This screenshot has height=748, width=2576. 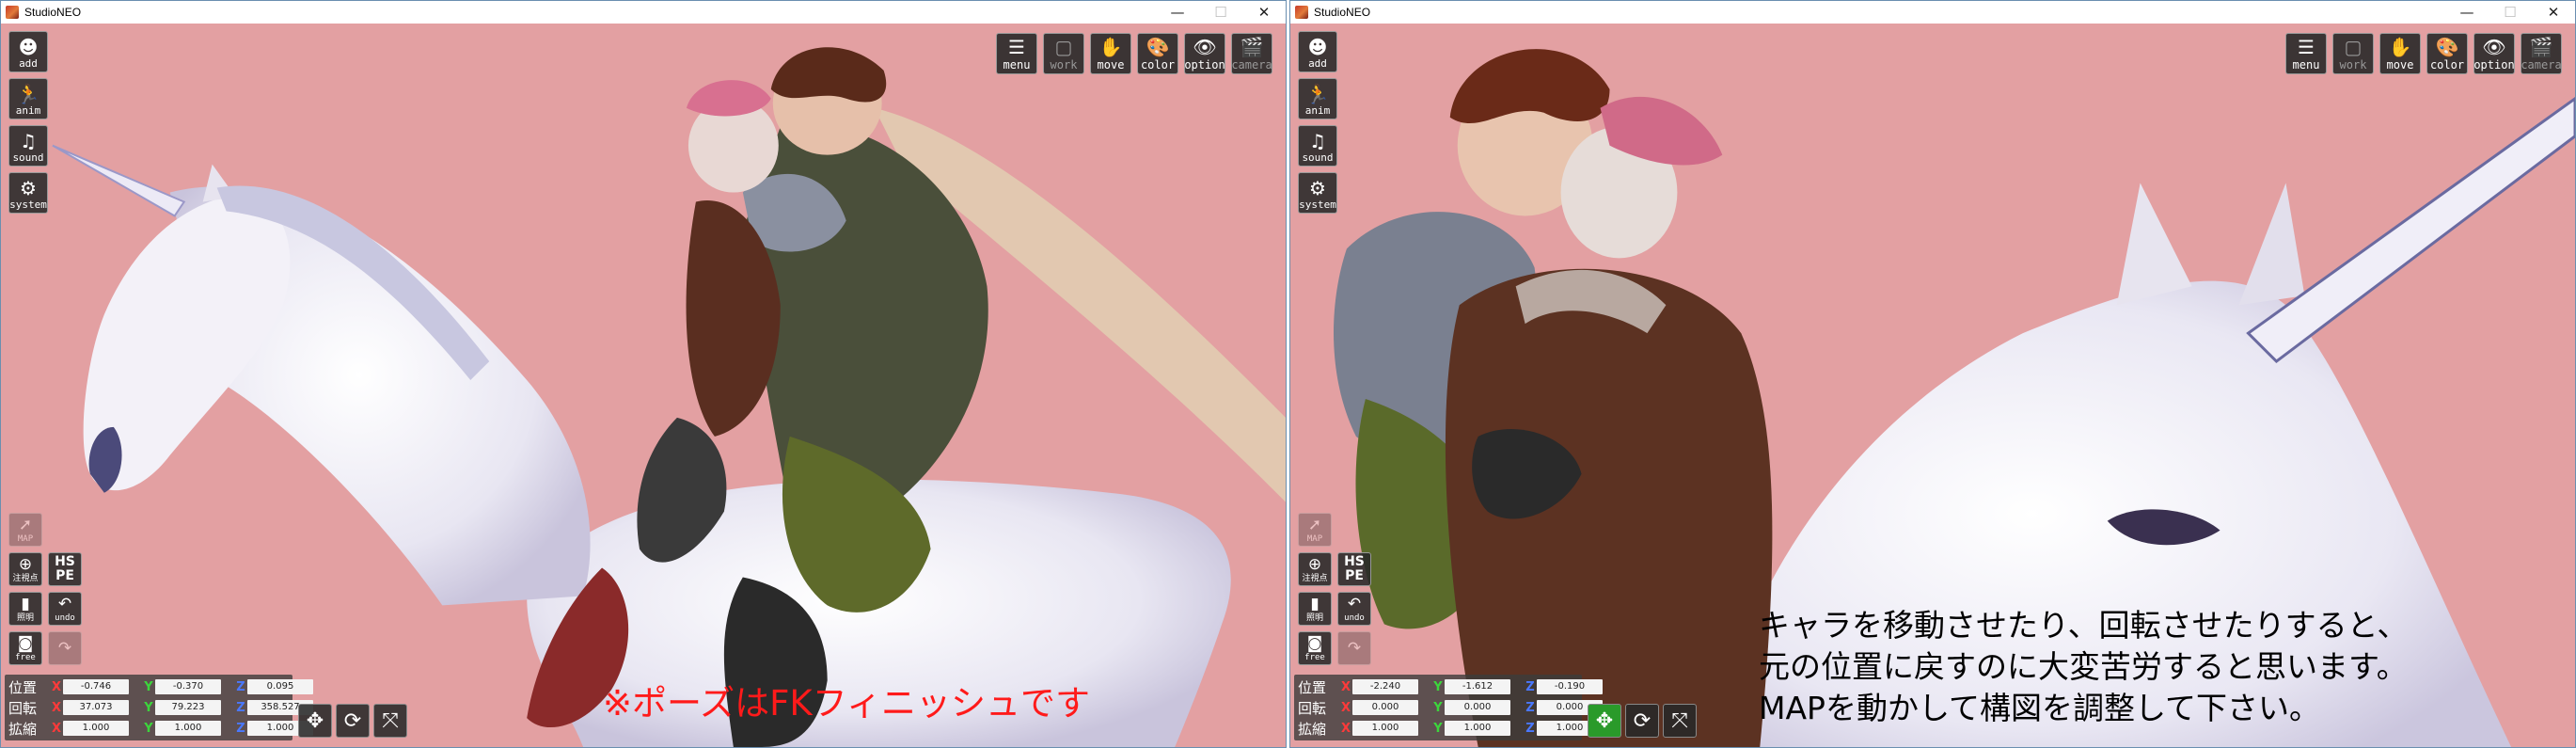 I want to click on position-y-field: -0.370, so click(x=188, y=686).